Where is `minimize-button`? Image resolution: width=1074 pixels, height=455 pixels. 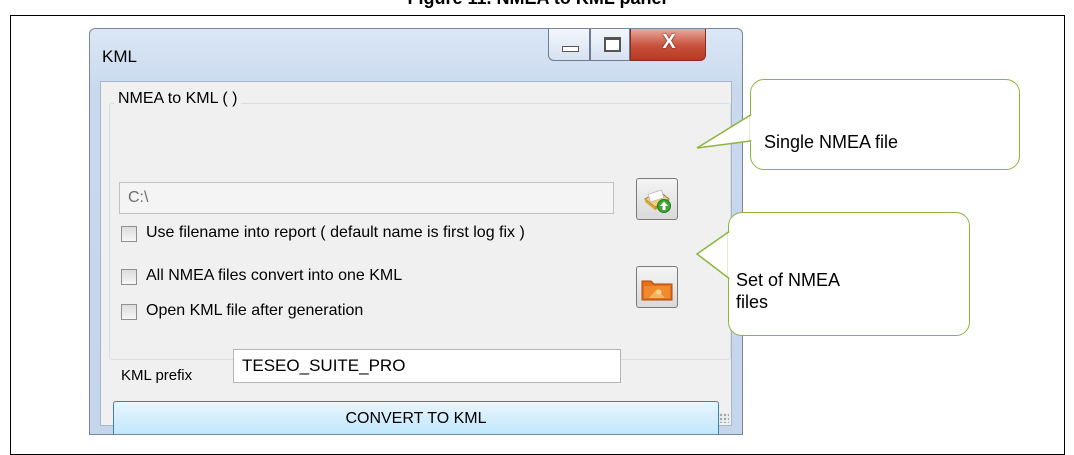
minimize-button is located at coordinates (569, 45).